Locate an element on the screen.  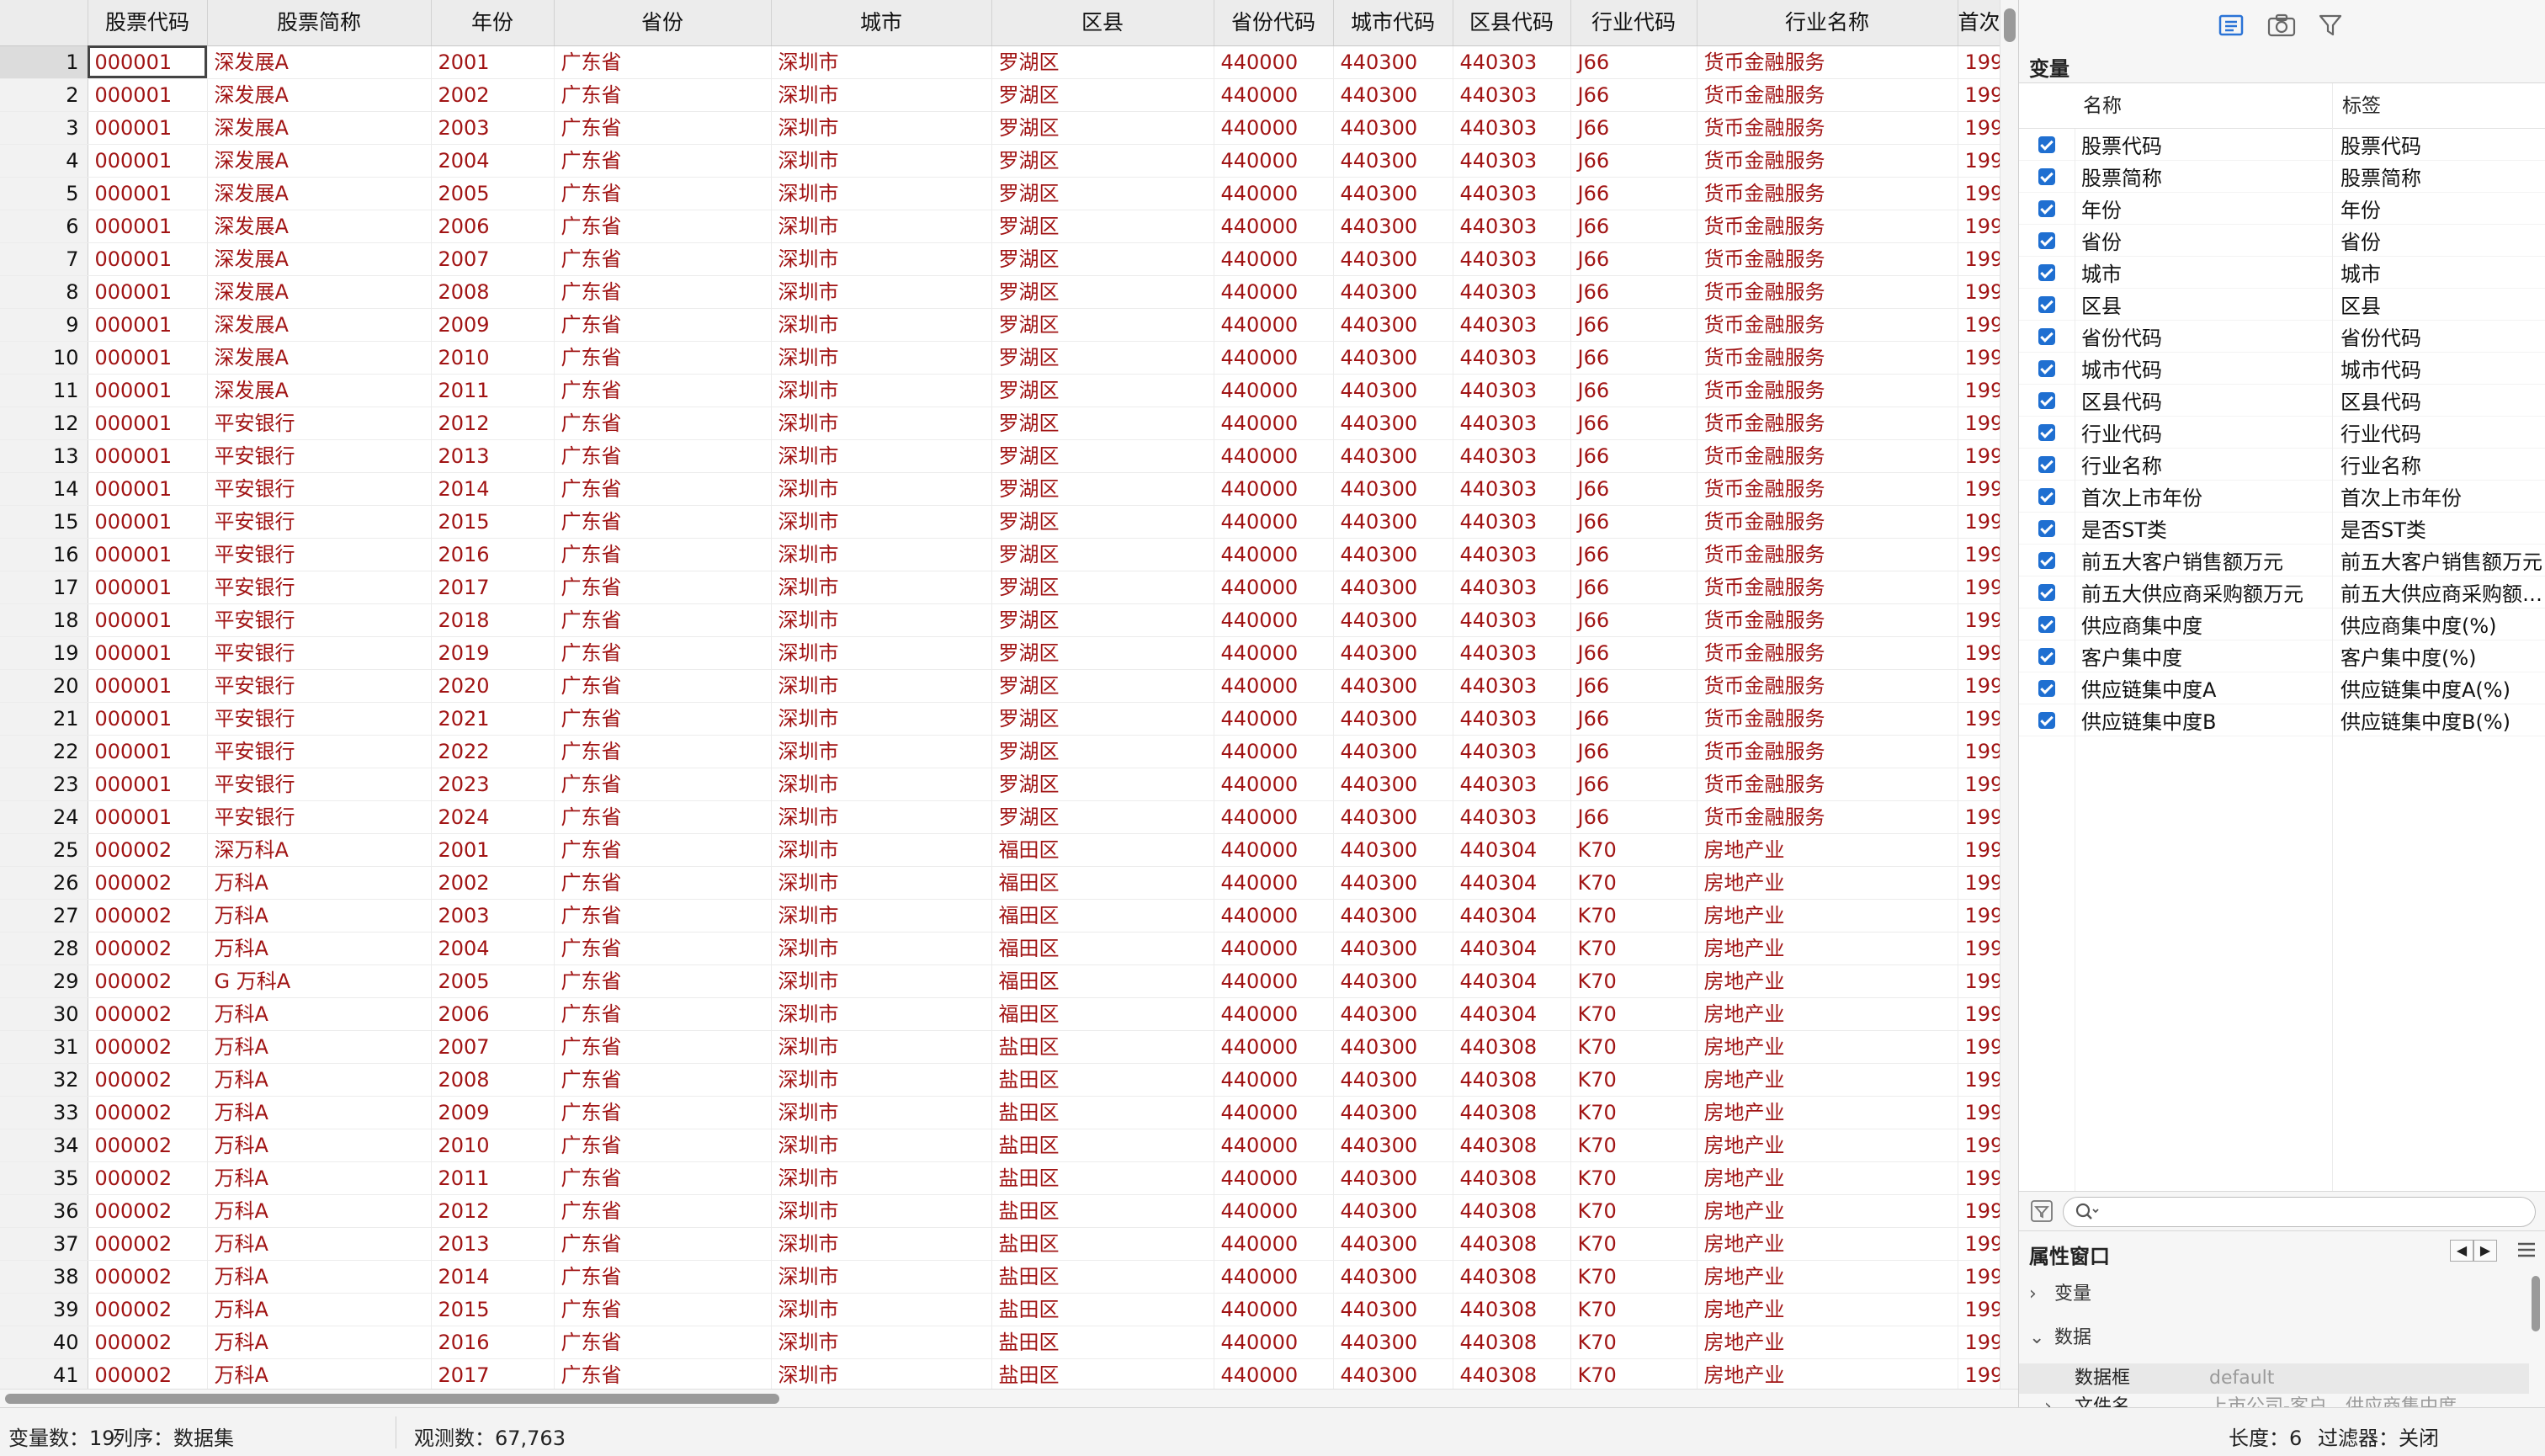
table-cell: 平安银行 is located at coordinates (319, 751).